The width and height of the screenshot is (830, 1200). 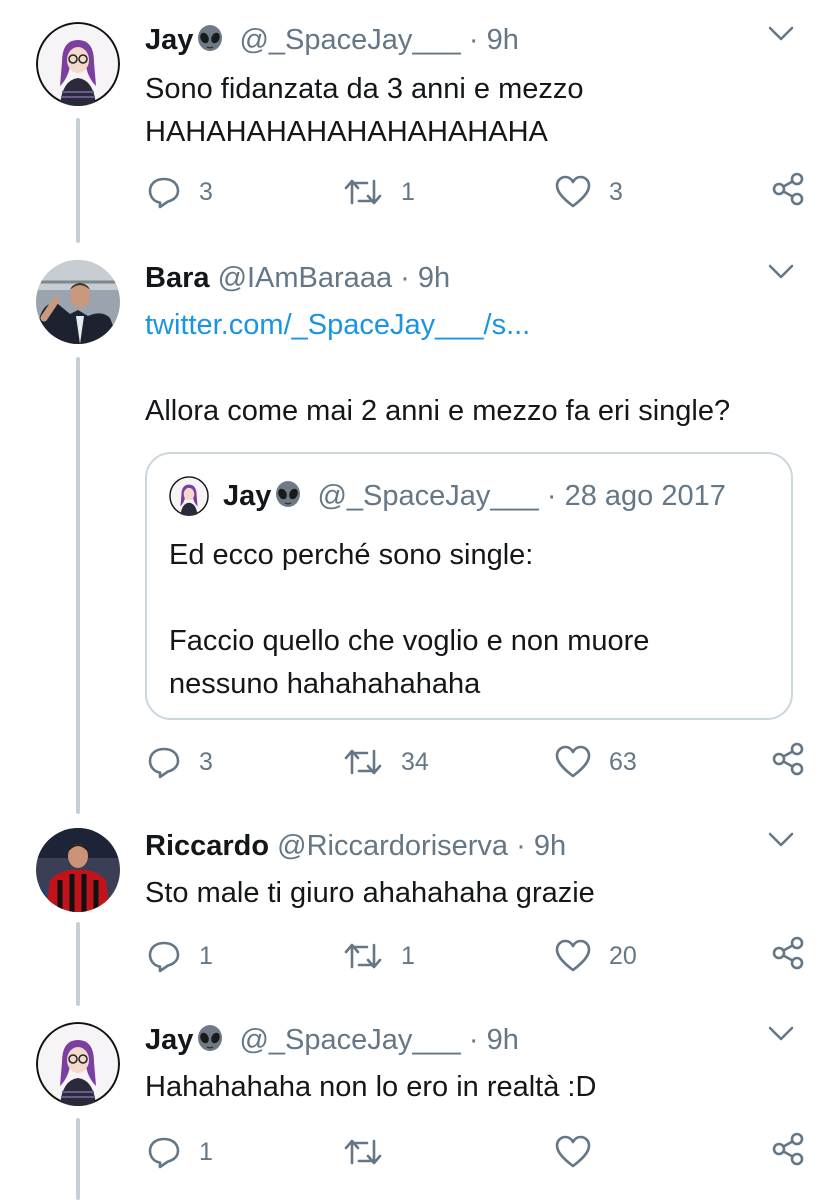 What do you see at coordinates (475, 762) in the screenshot?
I see `tweet-actions: 3 34 63` at bounding box center [475, 762].